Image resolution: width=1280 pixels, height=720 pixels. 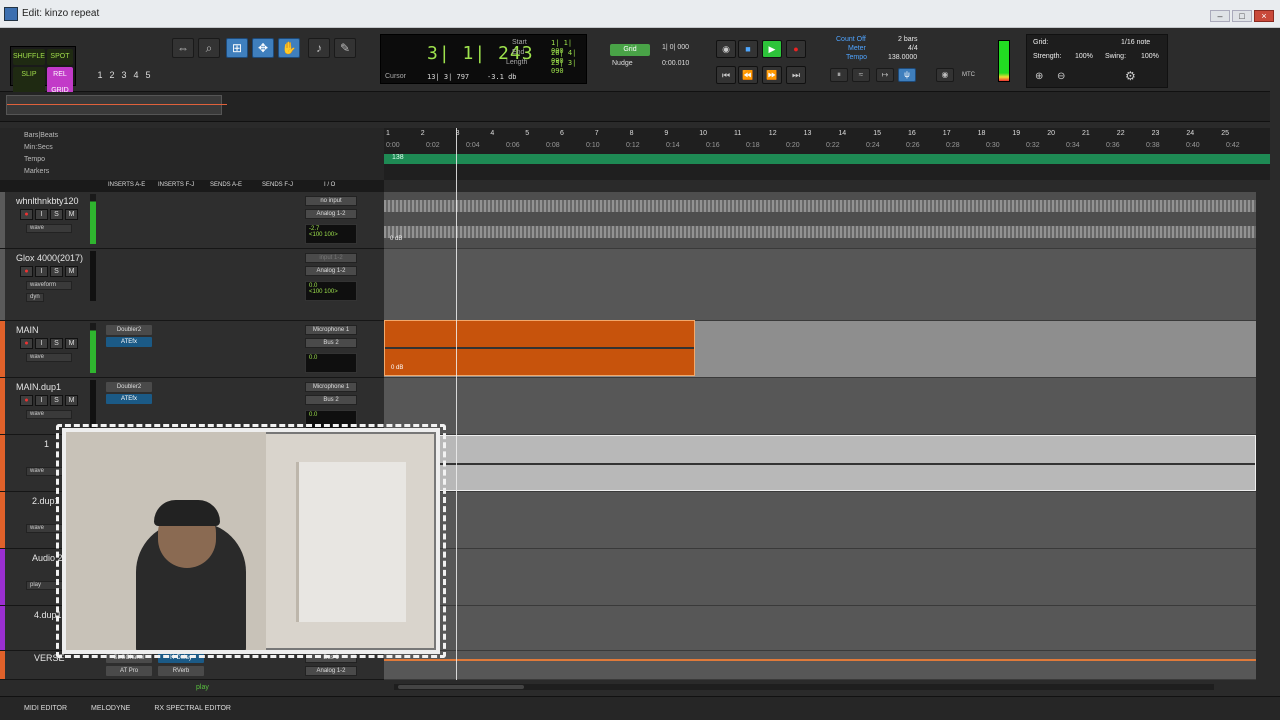 I want to click on zoom-preset-3: 3, so click(x=124, y=76).